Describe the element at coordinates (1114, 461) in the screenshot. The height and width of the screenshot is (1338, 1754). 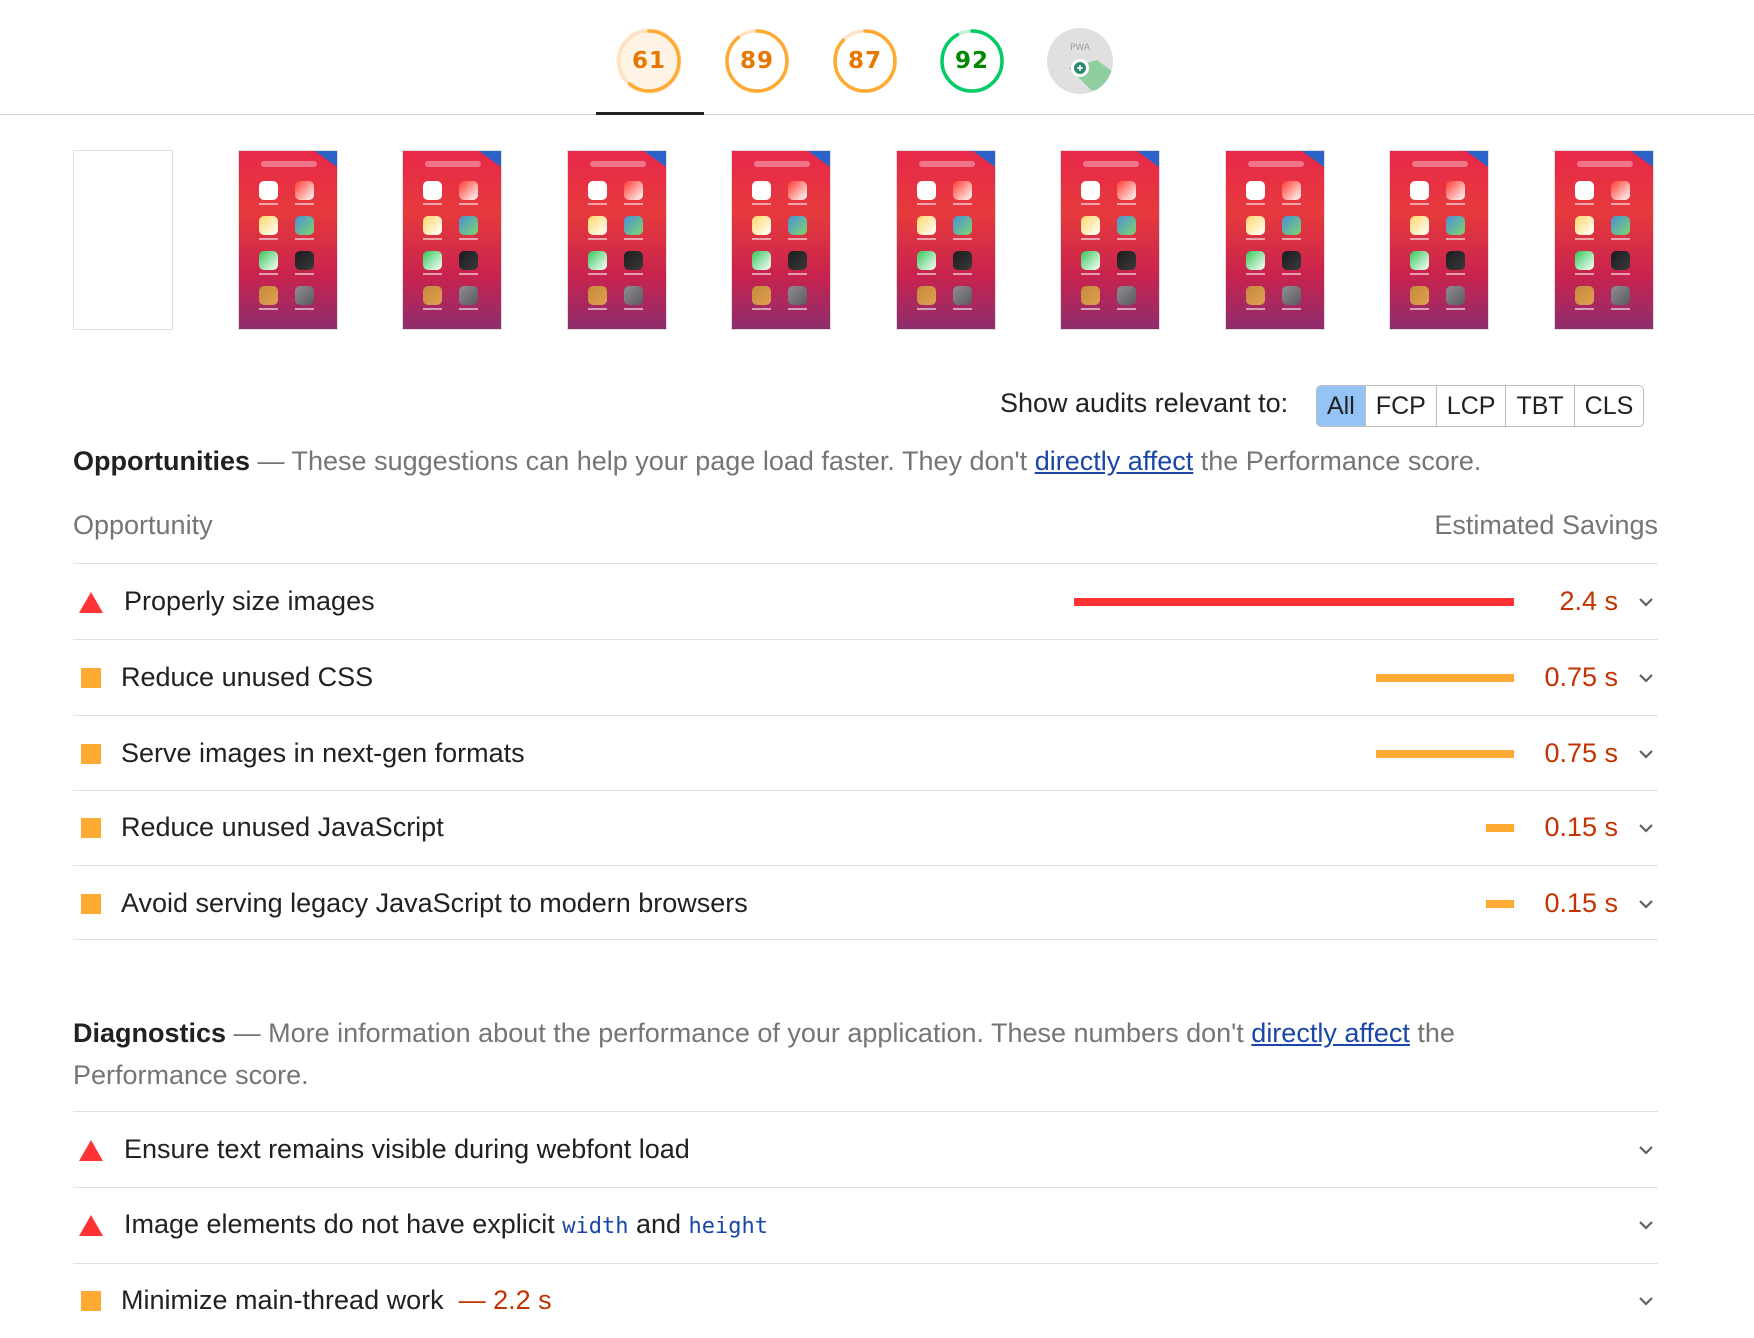
I see `opportunities-directly-affect-link: directly affect` at that location.